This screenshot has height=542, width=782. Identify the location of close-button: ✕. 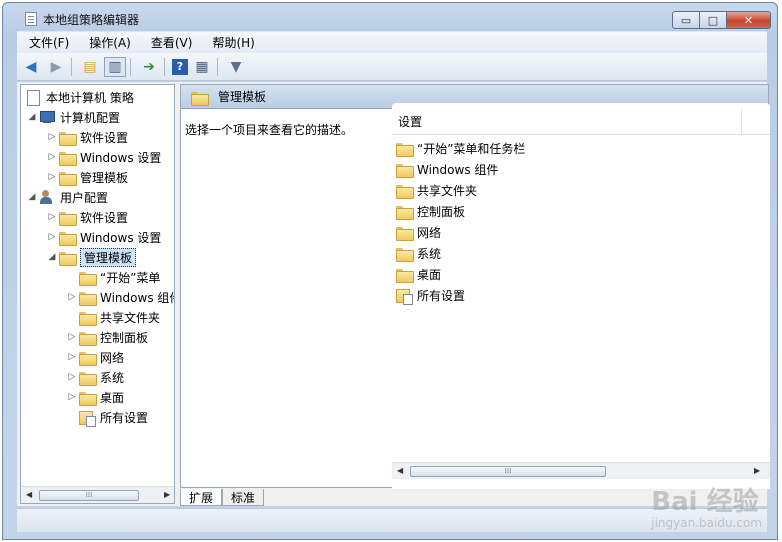
(749, 20).